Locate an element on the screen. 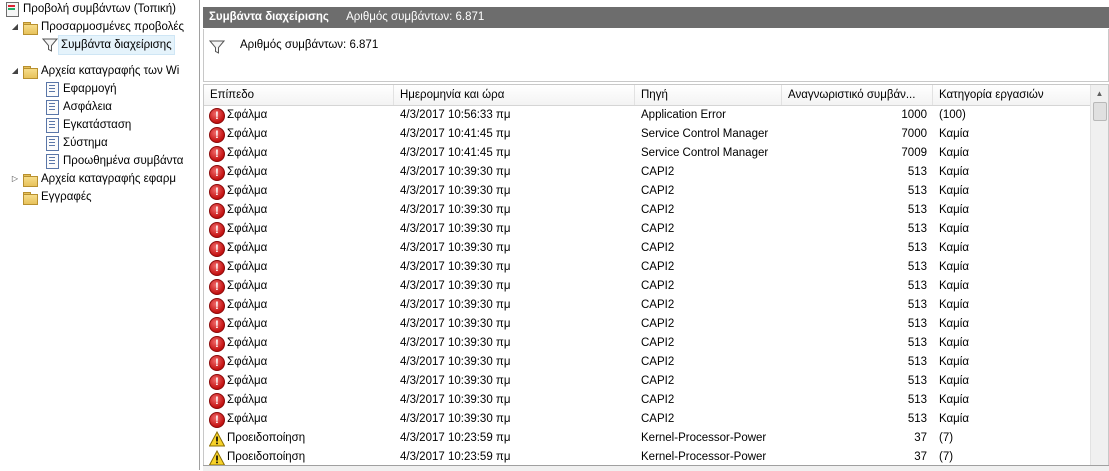 The height and width of the screenshot is (471, 1109). tree-item-admin-events: Συμβάντα διαχείρισης is located at coordinates (108, 45).